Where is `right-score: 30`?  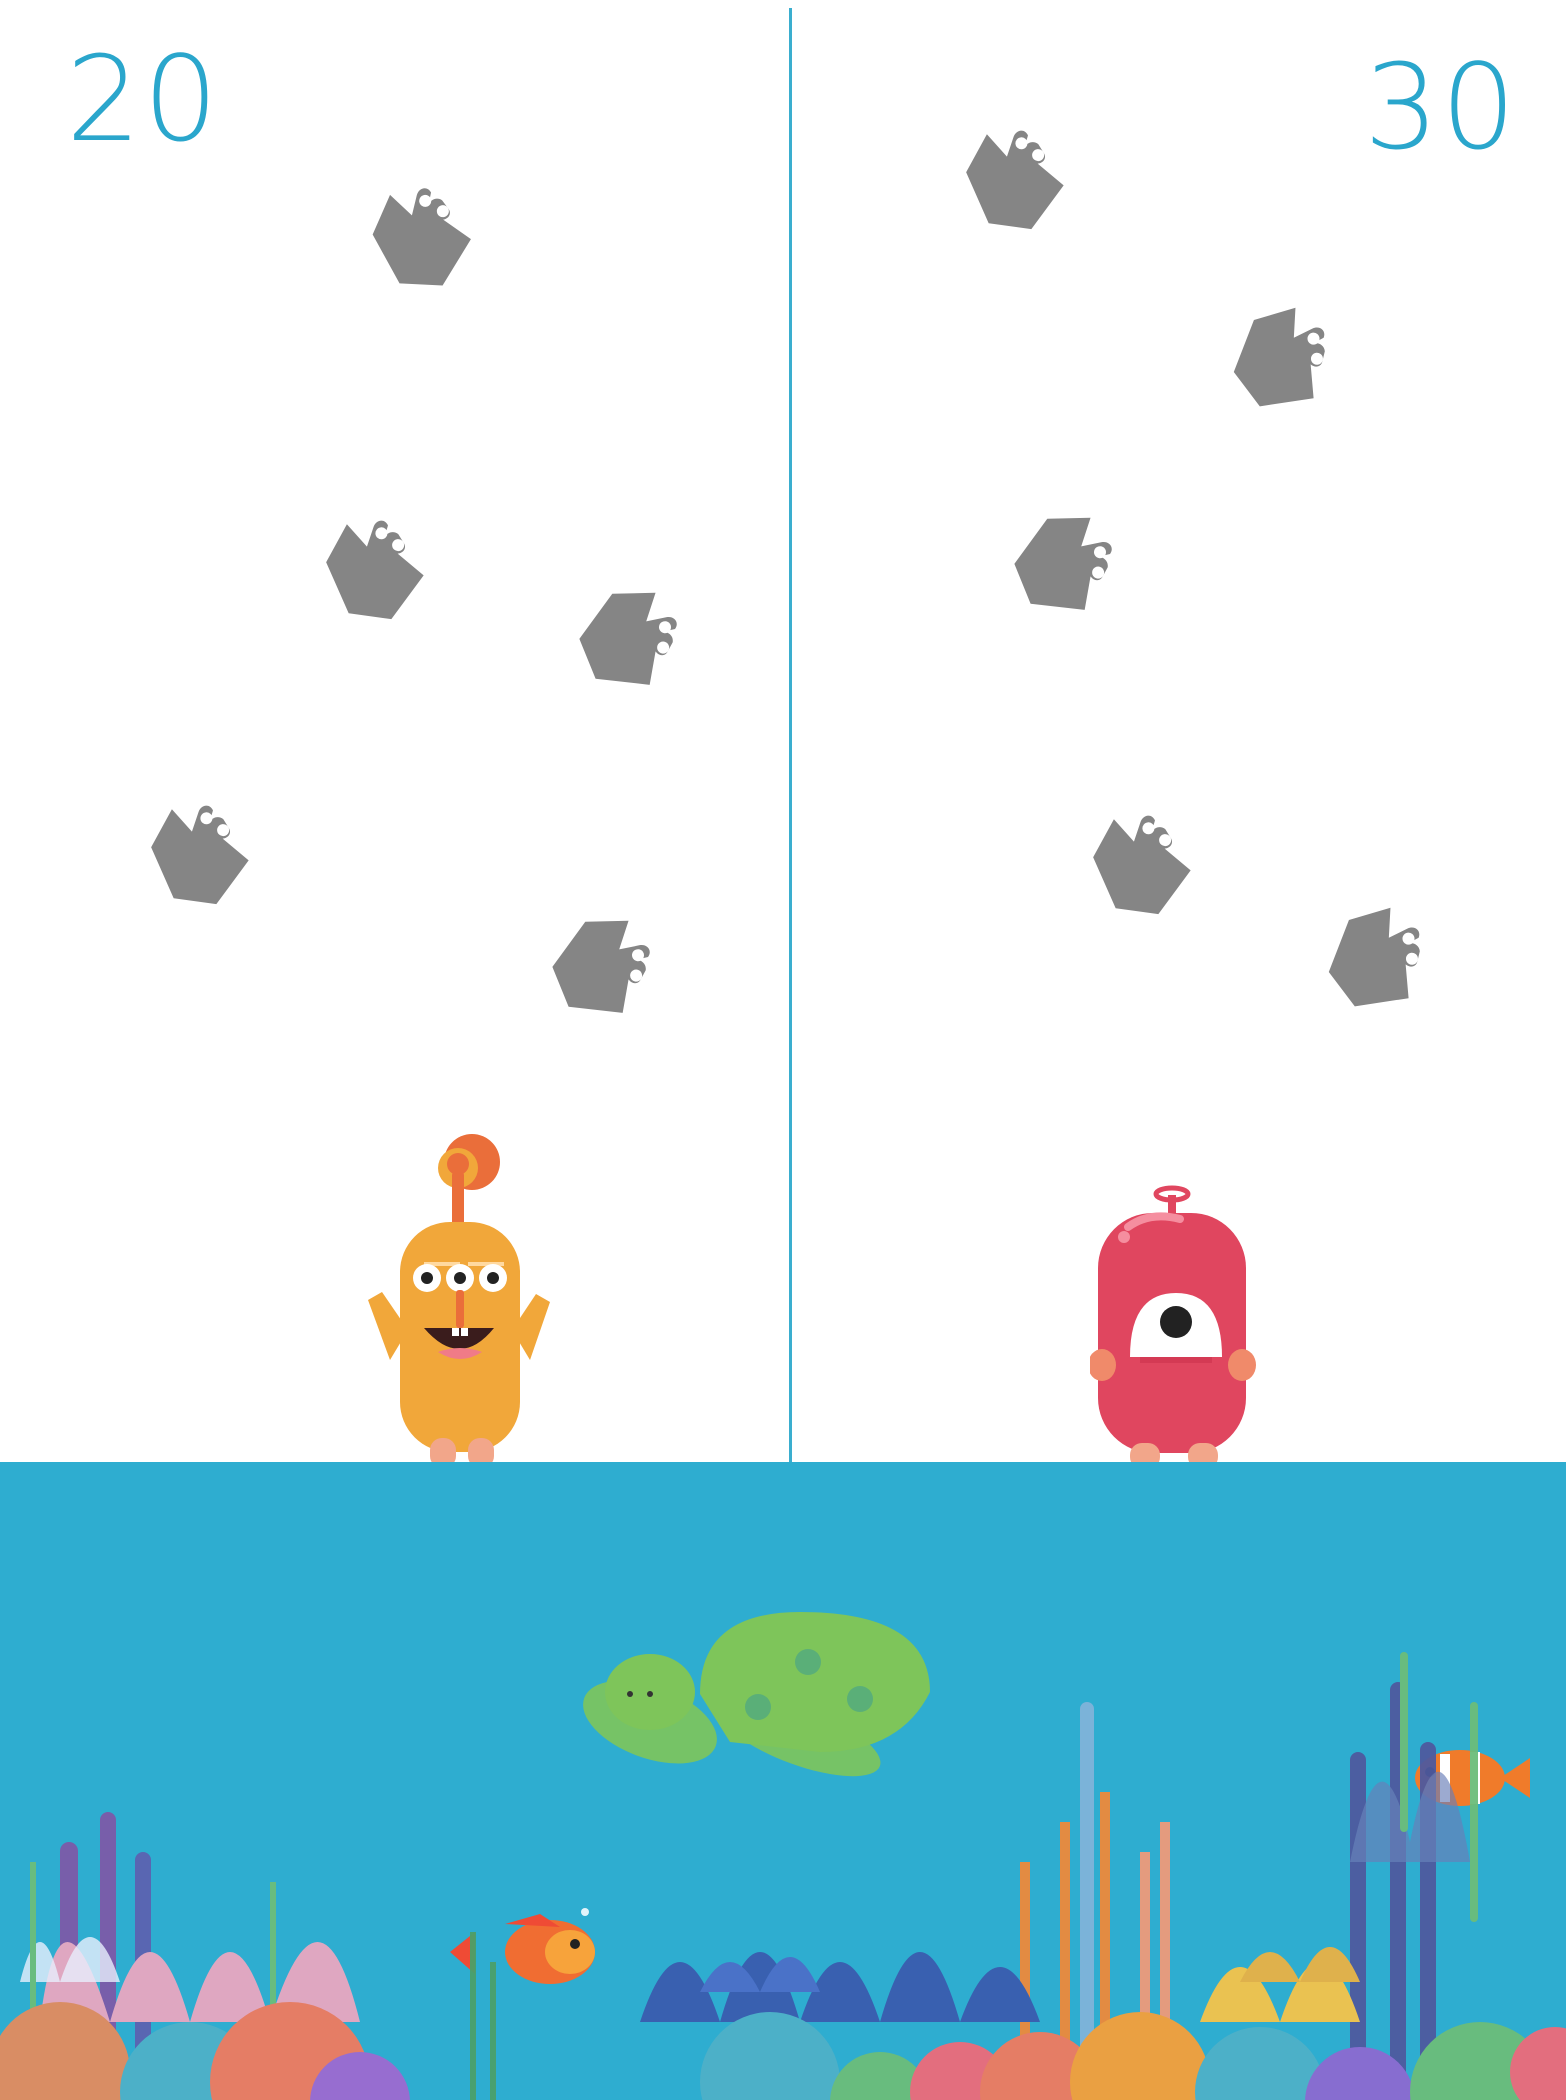 right-score: 30 is located at coordinates (1440, 107).